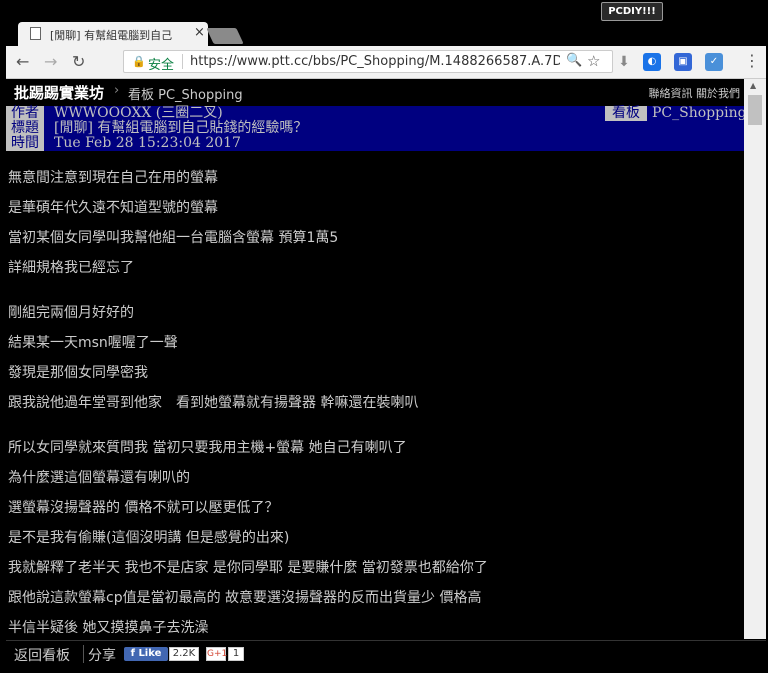 The height and width of the screenshot is (673, 768). Describe the element at coordinates (593, 61) in the screenshot. I see `bookmark-star-icon: ☆` at that location.